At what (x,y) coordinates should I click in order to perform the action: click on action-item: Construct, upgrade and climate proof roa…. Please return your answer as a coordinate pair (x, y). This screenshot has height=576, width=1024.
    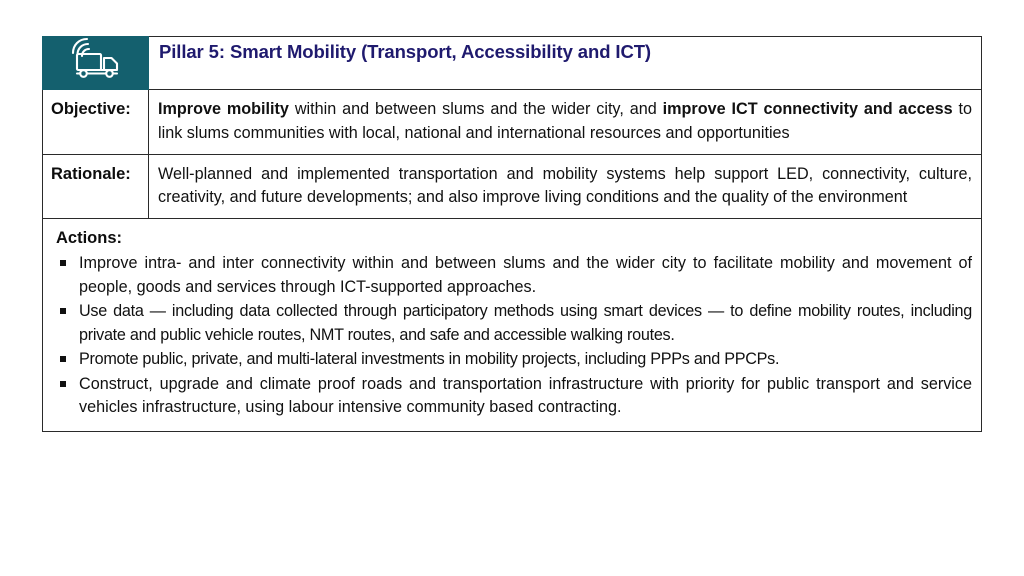
    Looking at the image, I should click on (513, 397).